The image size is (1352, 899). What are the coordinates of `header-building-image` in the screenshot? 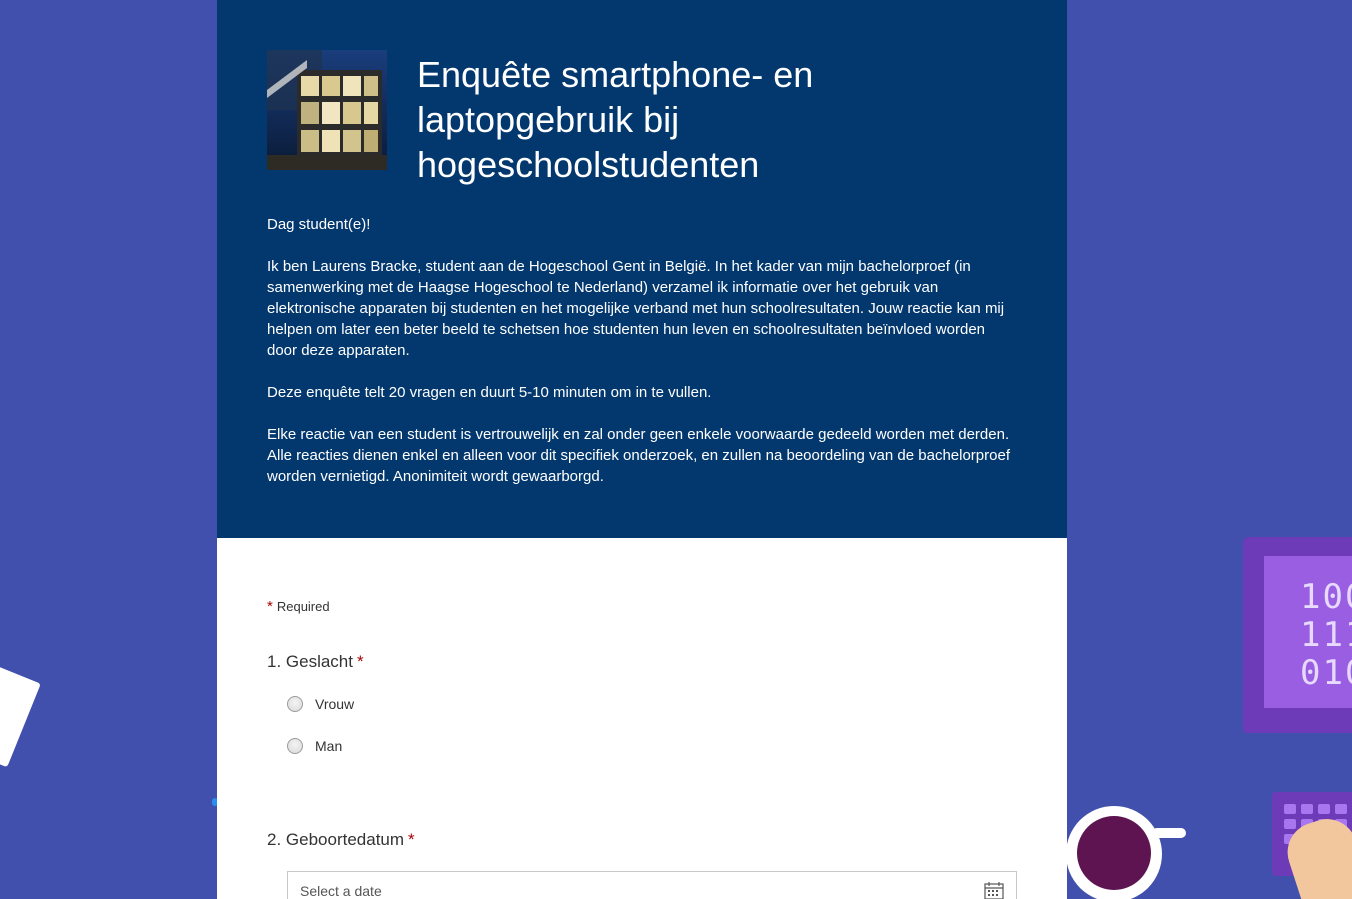 It's located at (327, 110).